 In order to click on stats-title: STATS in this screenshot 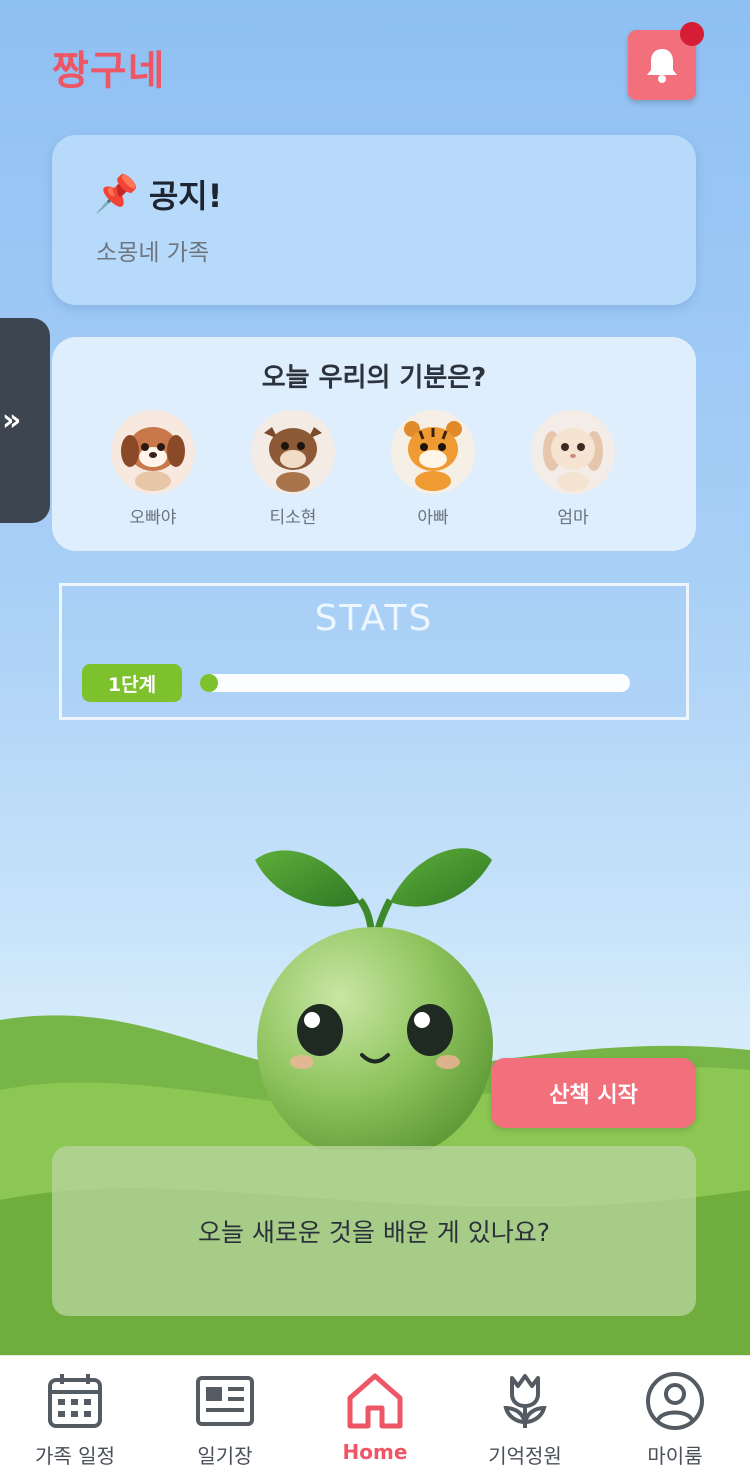, I will do `click(374, 618)`.